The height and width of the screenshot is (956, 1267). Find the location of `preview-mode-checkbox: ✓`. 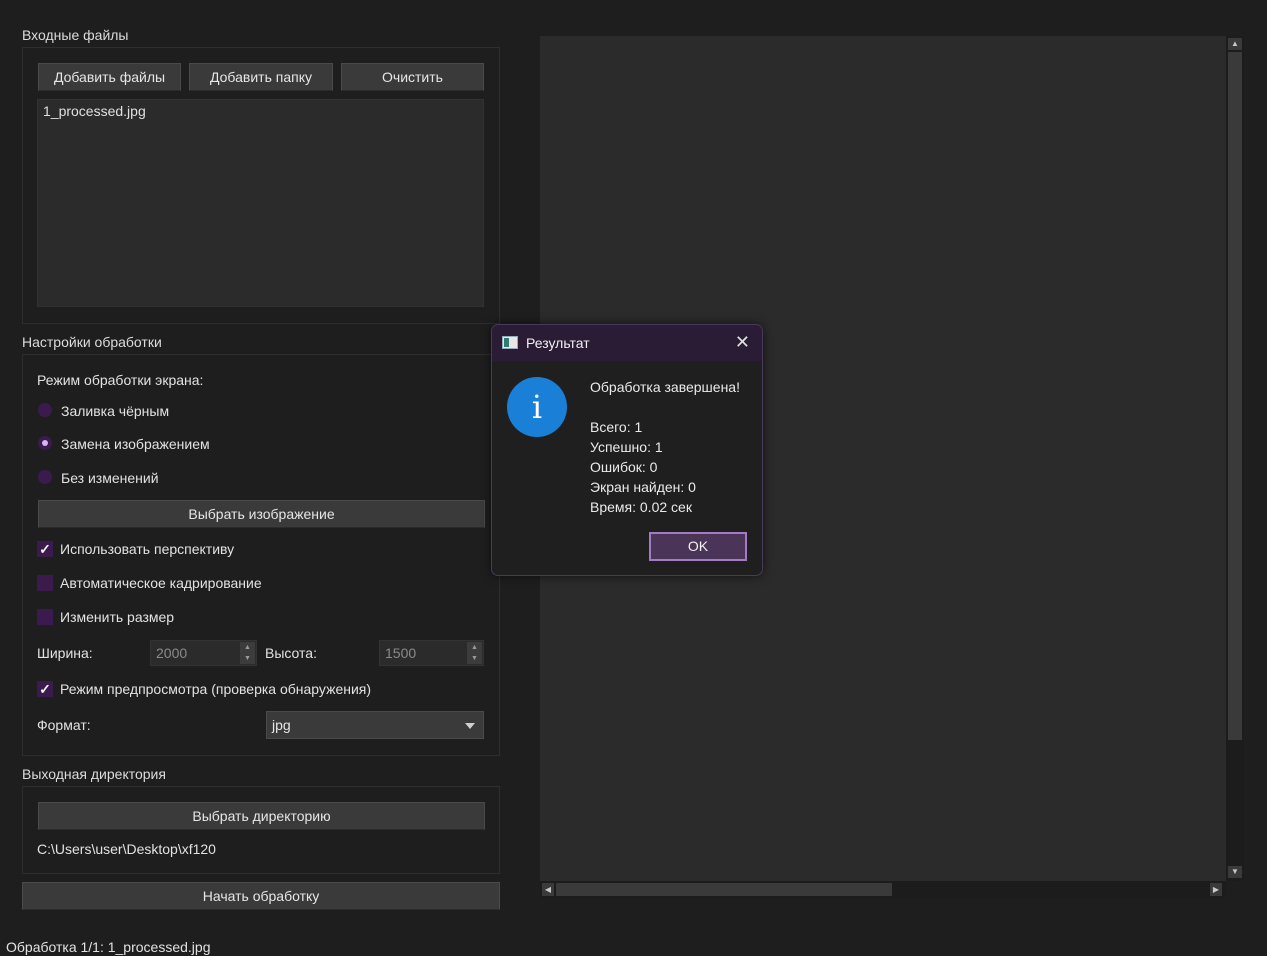

preview-mode-checkbox: ✓ is located at coordinates (45, 689).